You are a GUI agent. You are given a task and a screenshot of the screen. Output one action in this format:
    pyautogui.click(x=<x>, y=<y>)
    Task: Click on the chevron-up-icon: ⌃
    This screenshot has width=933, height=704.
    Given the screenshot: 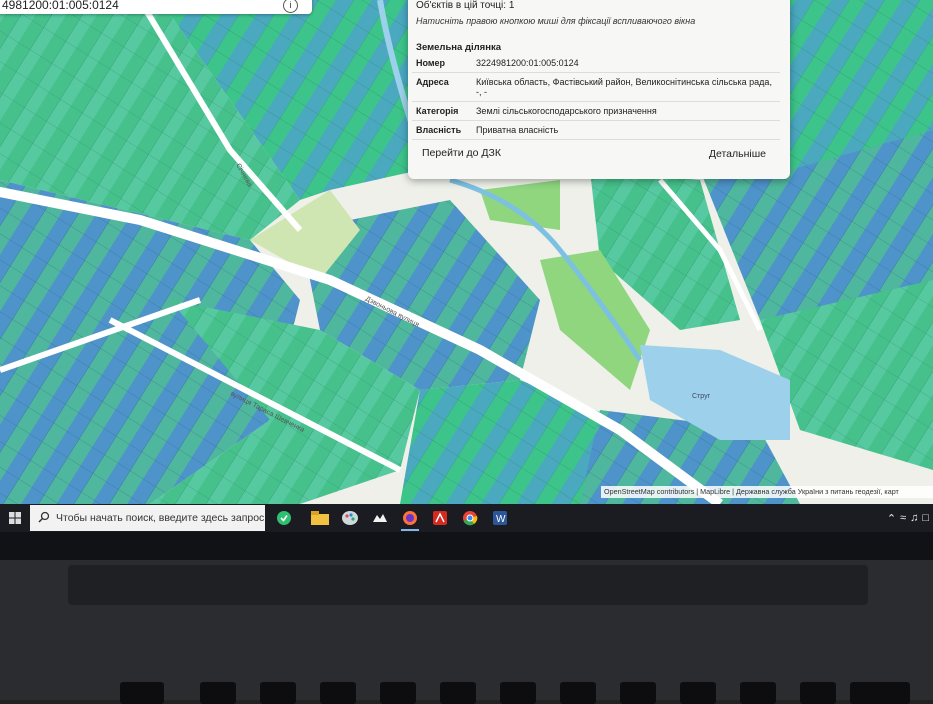 What is the action you would take?
    pyautogui.click(x=891, y=518)
    